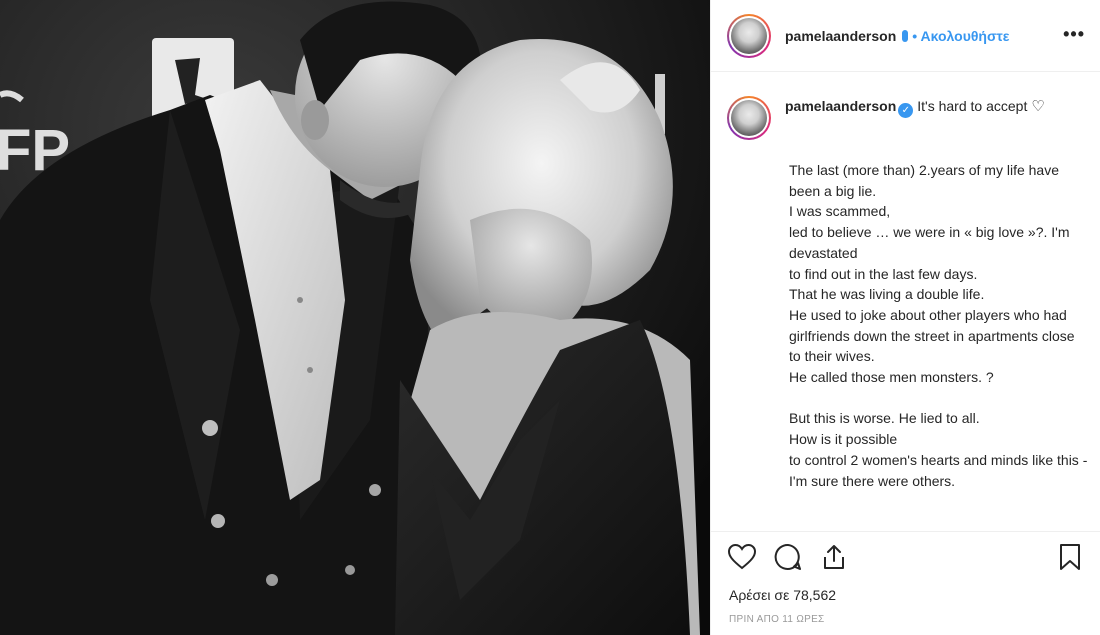  What do you see at coordinates (777, 619) in the screenshot?
I see `post-timestamp: ΠΡΙΝ ΑΠΟ 11 ΩΡΕΣ` at bounding box center [777, 619].